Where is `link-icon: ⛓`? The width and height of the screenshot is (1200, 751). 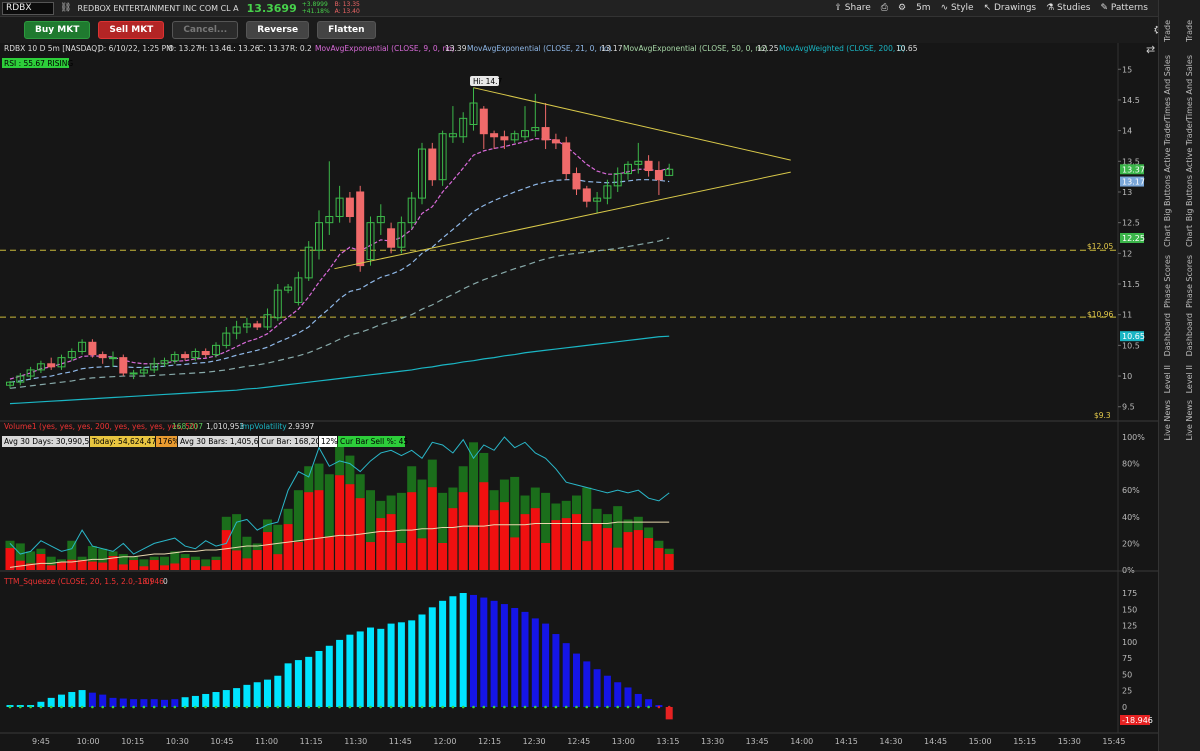
link-icon: ⛓ is located at coordinates (65, 8).